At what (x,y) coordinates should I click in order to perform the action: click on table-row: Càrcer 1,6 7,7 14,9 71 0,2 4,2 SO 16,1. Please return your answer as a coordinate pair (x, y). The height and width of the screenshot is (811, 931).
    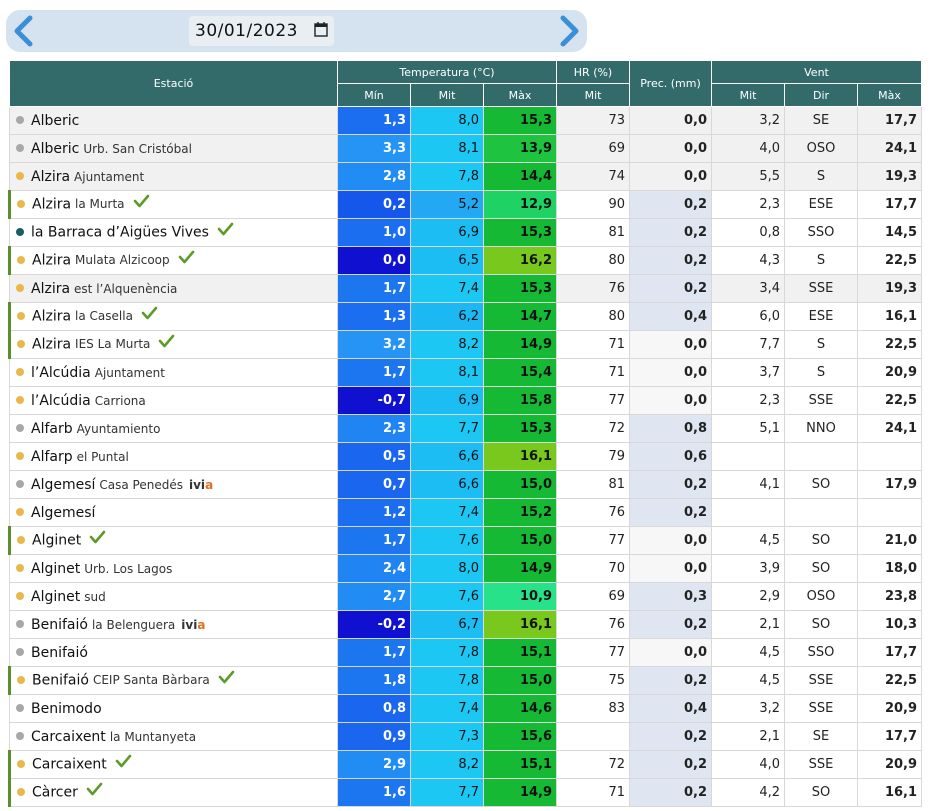
    Looking at the image, I should click on (465, 792).